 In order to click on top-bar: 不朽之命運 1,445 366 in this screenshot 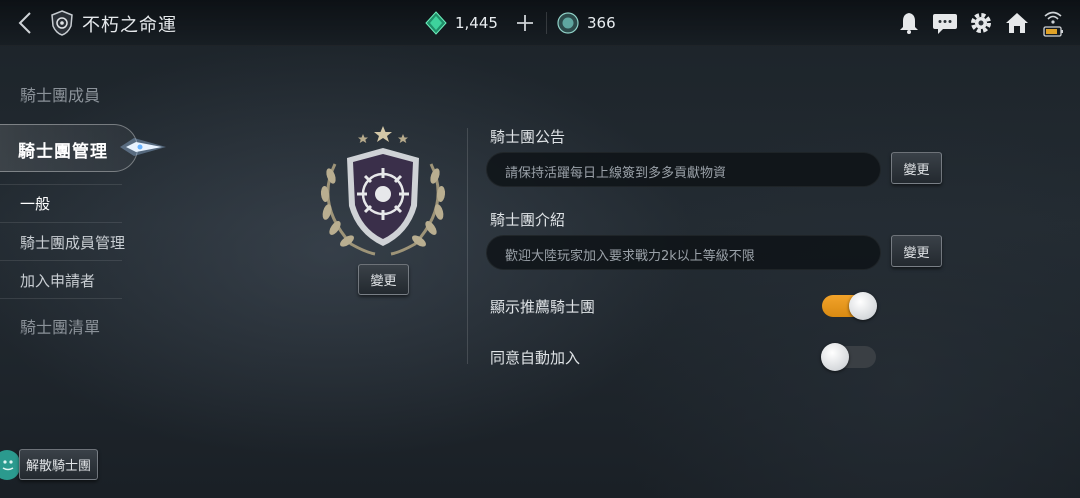, I will do `click(540, 23)`.